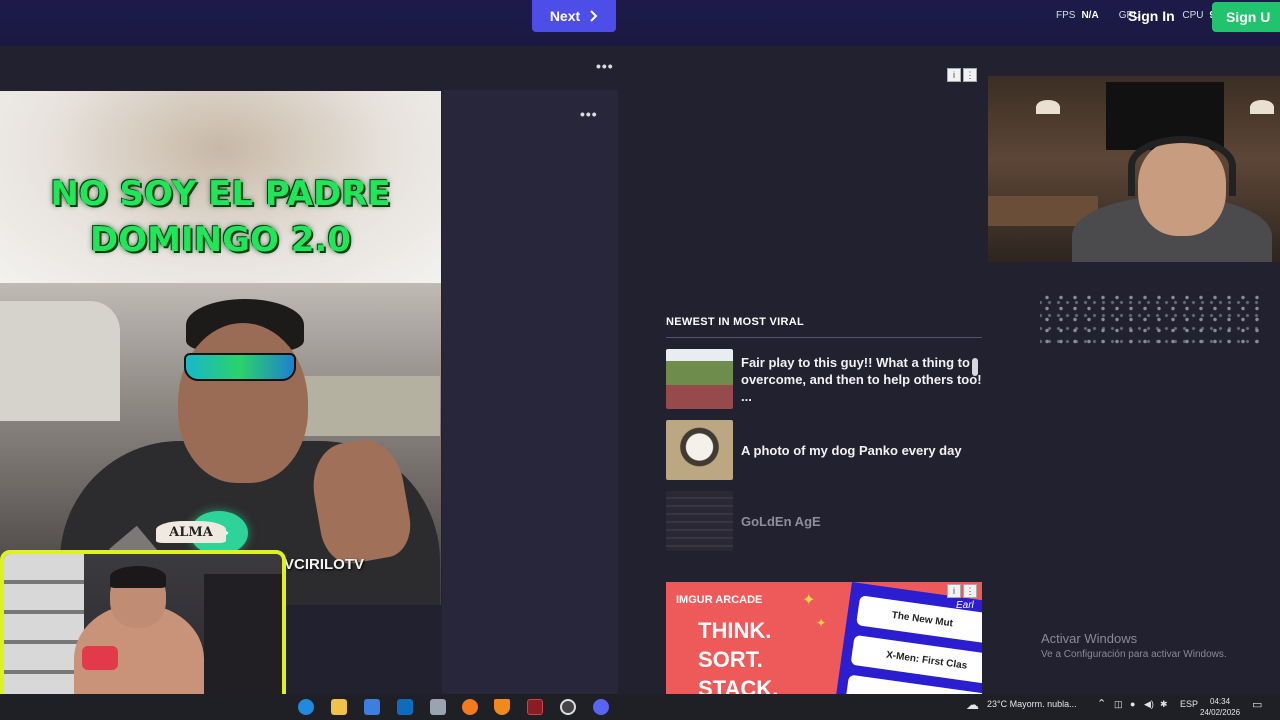 The height and width of the screenshot is (720, 1280). I want to click on shelf, so click(44, 634).